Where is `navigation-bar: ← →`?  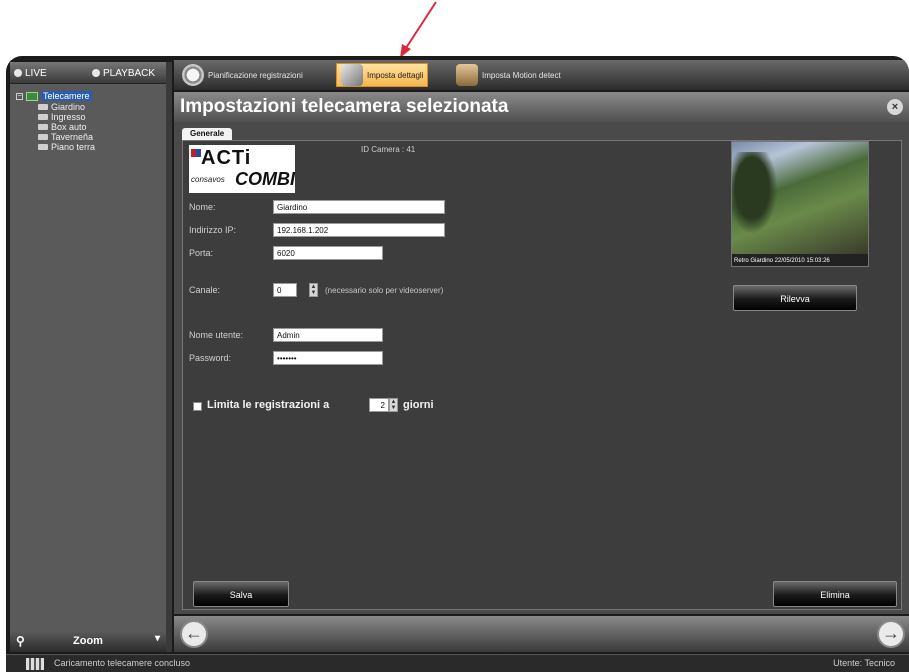 navigation-bar: ← → is located at coordinates (541, 634).